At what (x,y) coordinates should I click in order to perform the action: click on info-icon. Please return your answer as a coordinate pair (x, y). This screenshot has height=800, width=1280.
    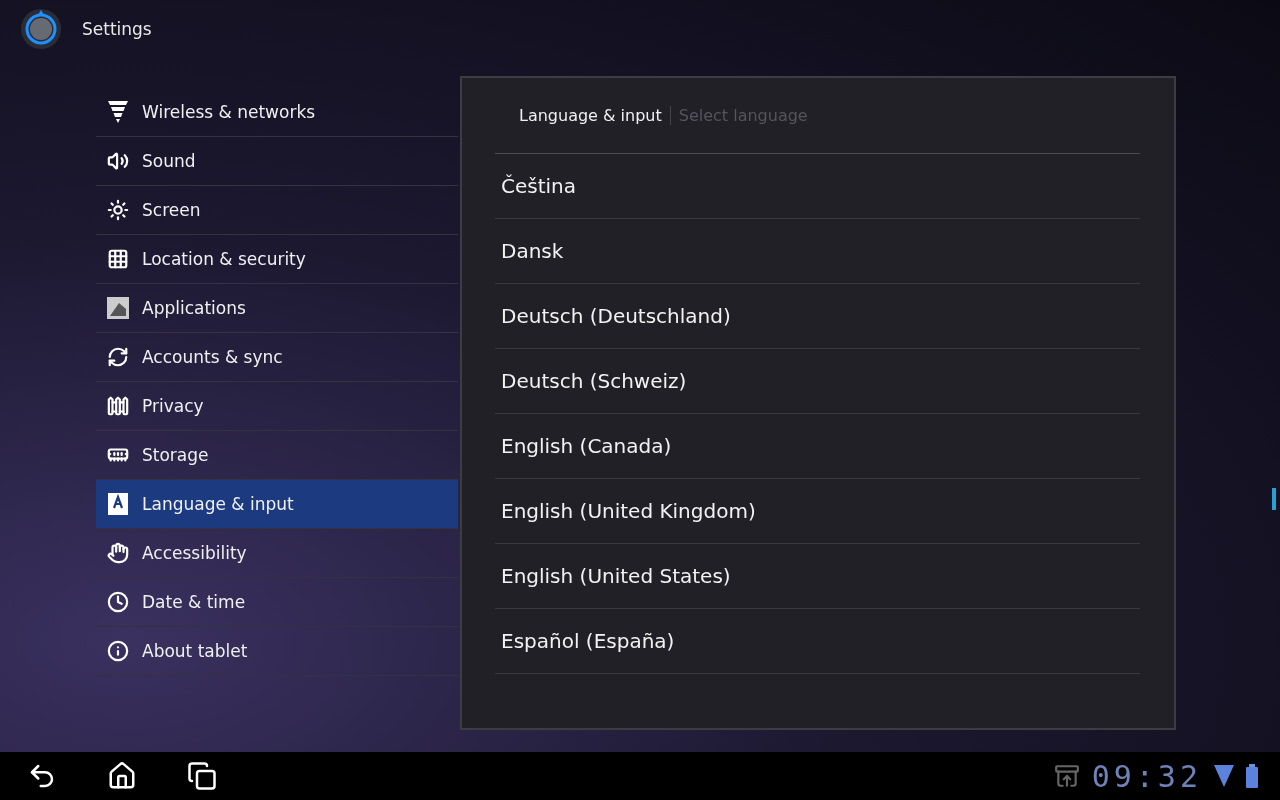
    Looking at the image, I should click on (118, 651).